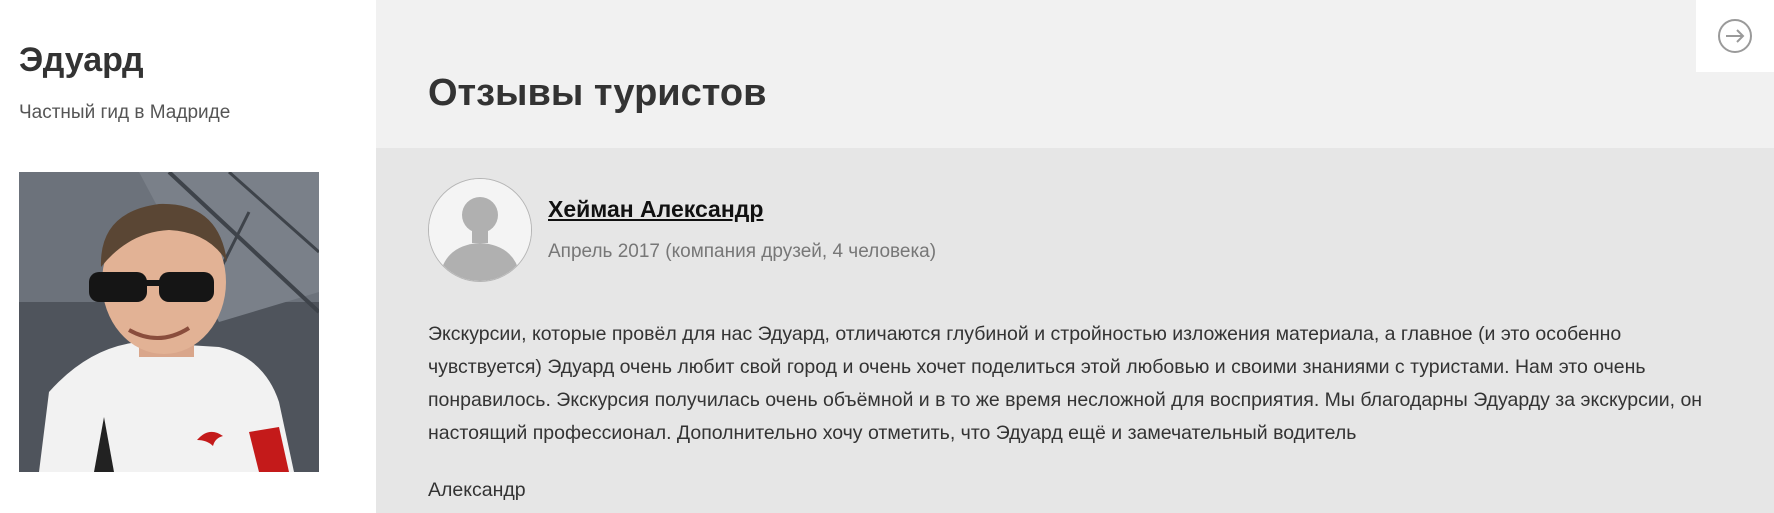  What do you see at coordinates (477, 490) in the screenshot?
I see `review-signature: Александр` at bounding box center [477, 490].